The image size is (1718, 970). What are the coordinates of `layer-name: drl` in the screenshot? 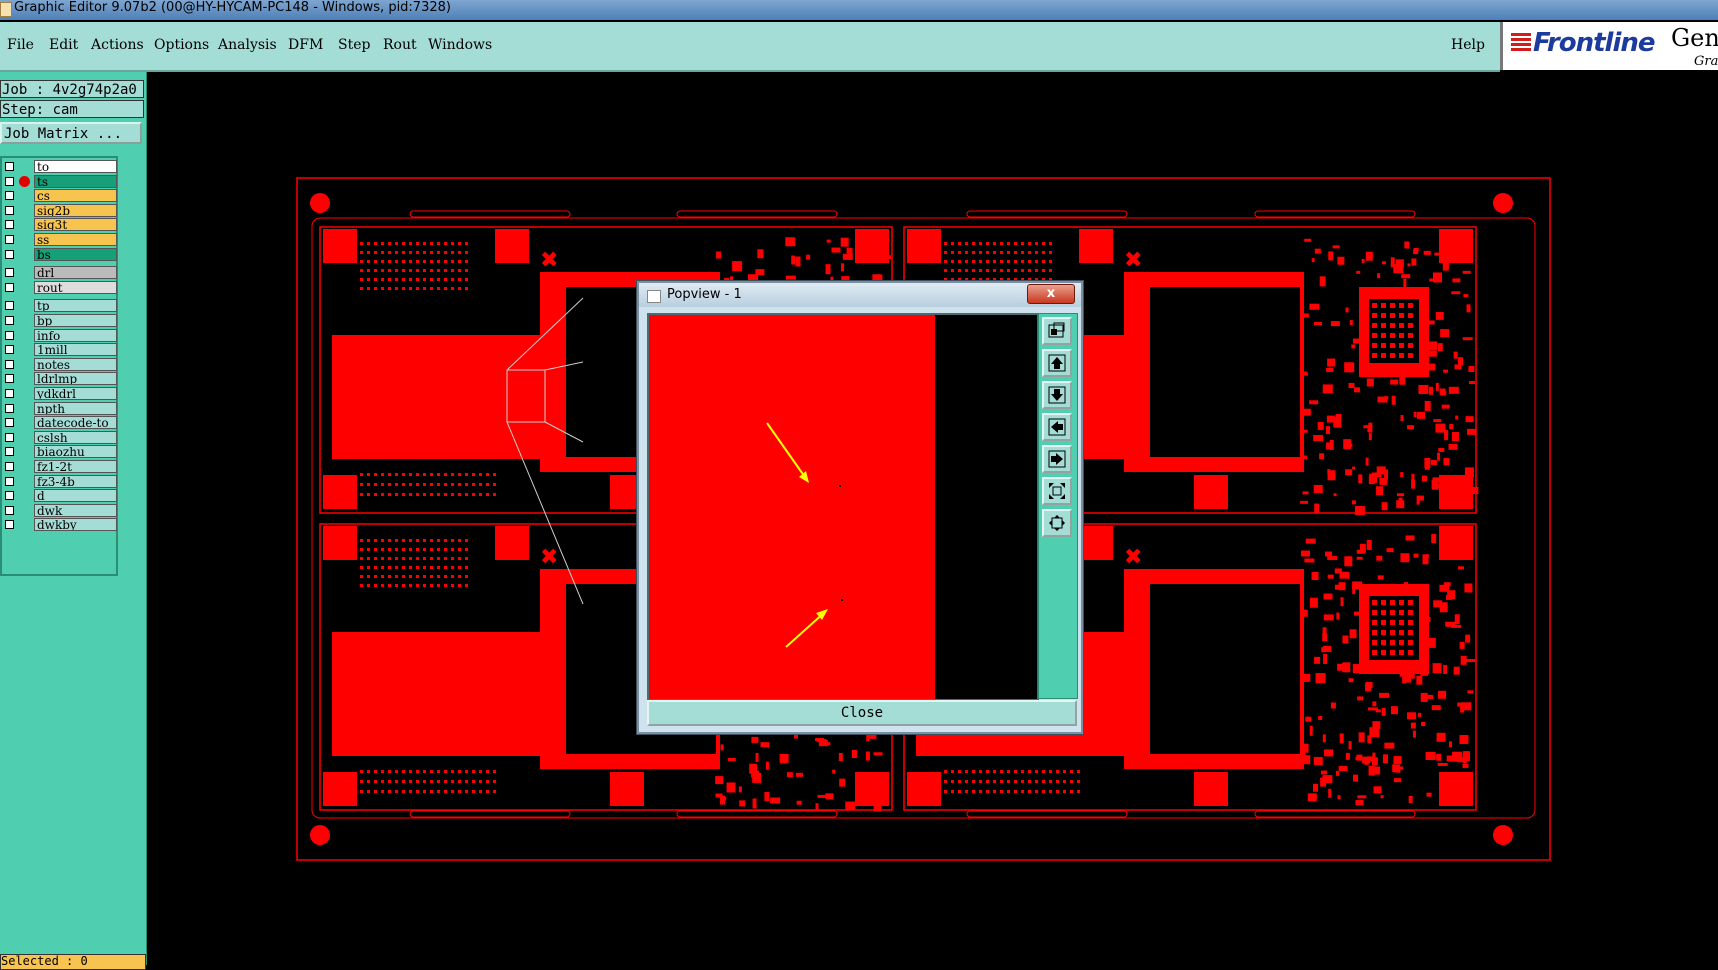 It's located at (75, 273).